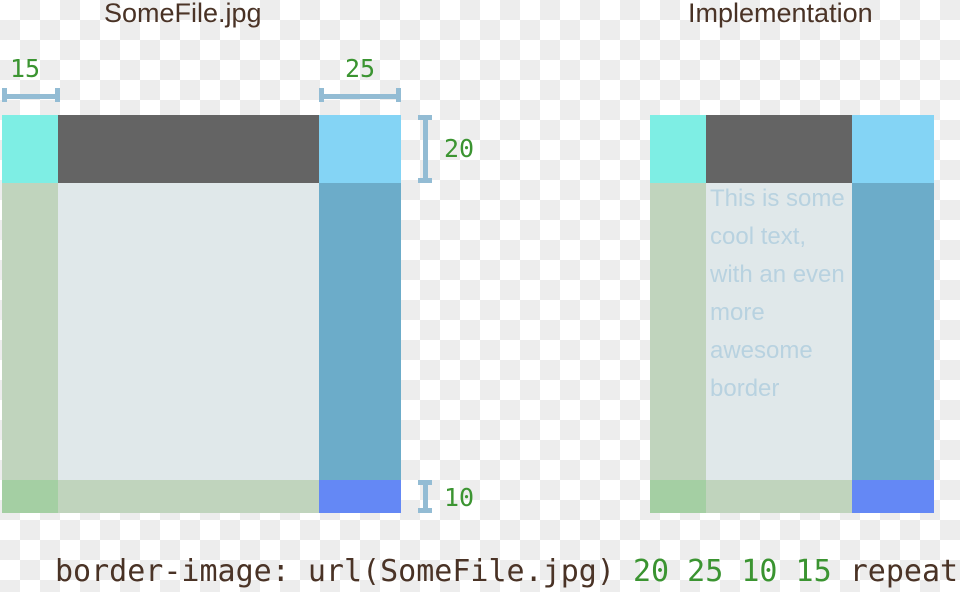  What do you see at coordinates (25, 68) in the screenshot?
I see `dim-label-left-slice: 15` at bounding box center [25, 68].